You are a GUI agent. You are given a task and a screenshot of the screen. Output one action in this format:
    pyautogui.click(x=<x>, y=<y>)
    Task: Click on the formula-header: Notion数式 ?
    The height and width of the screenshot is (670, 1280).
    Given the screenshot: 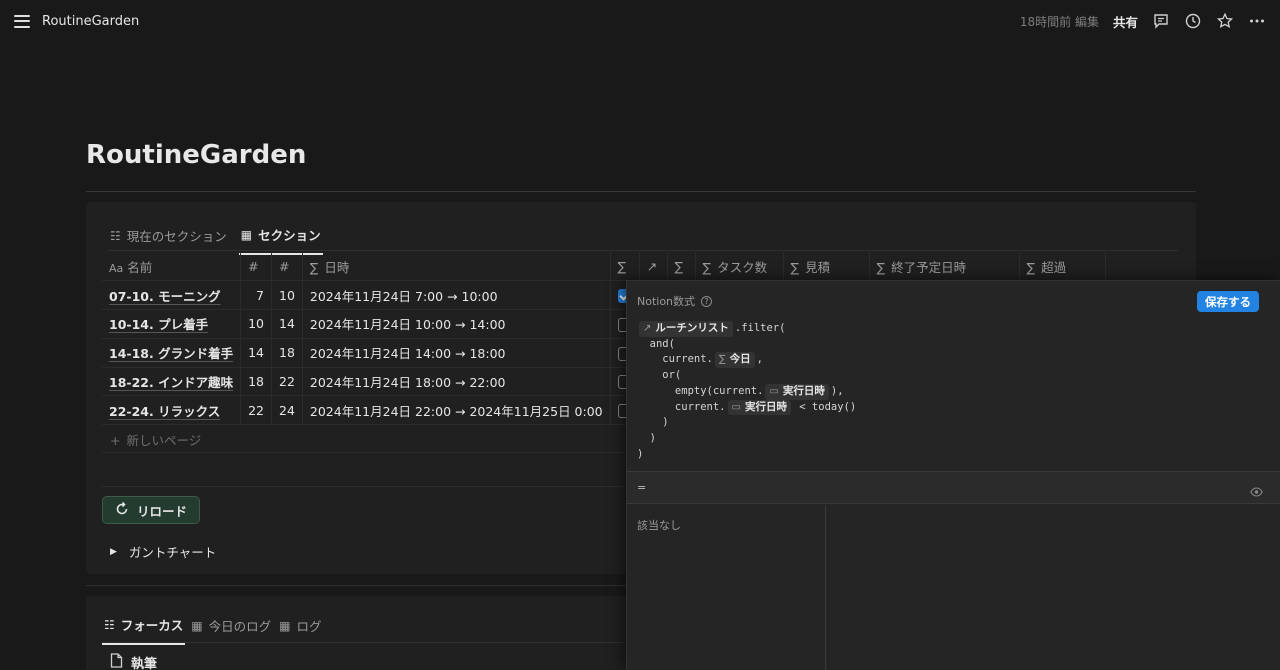 What is the action you would take?
    pyautogui.click(x=675, y=301)
    